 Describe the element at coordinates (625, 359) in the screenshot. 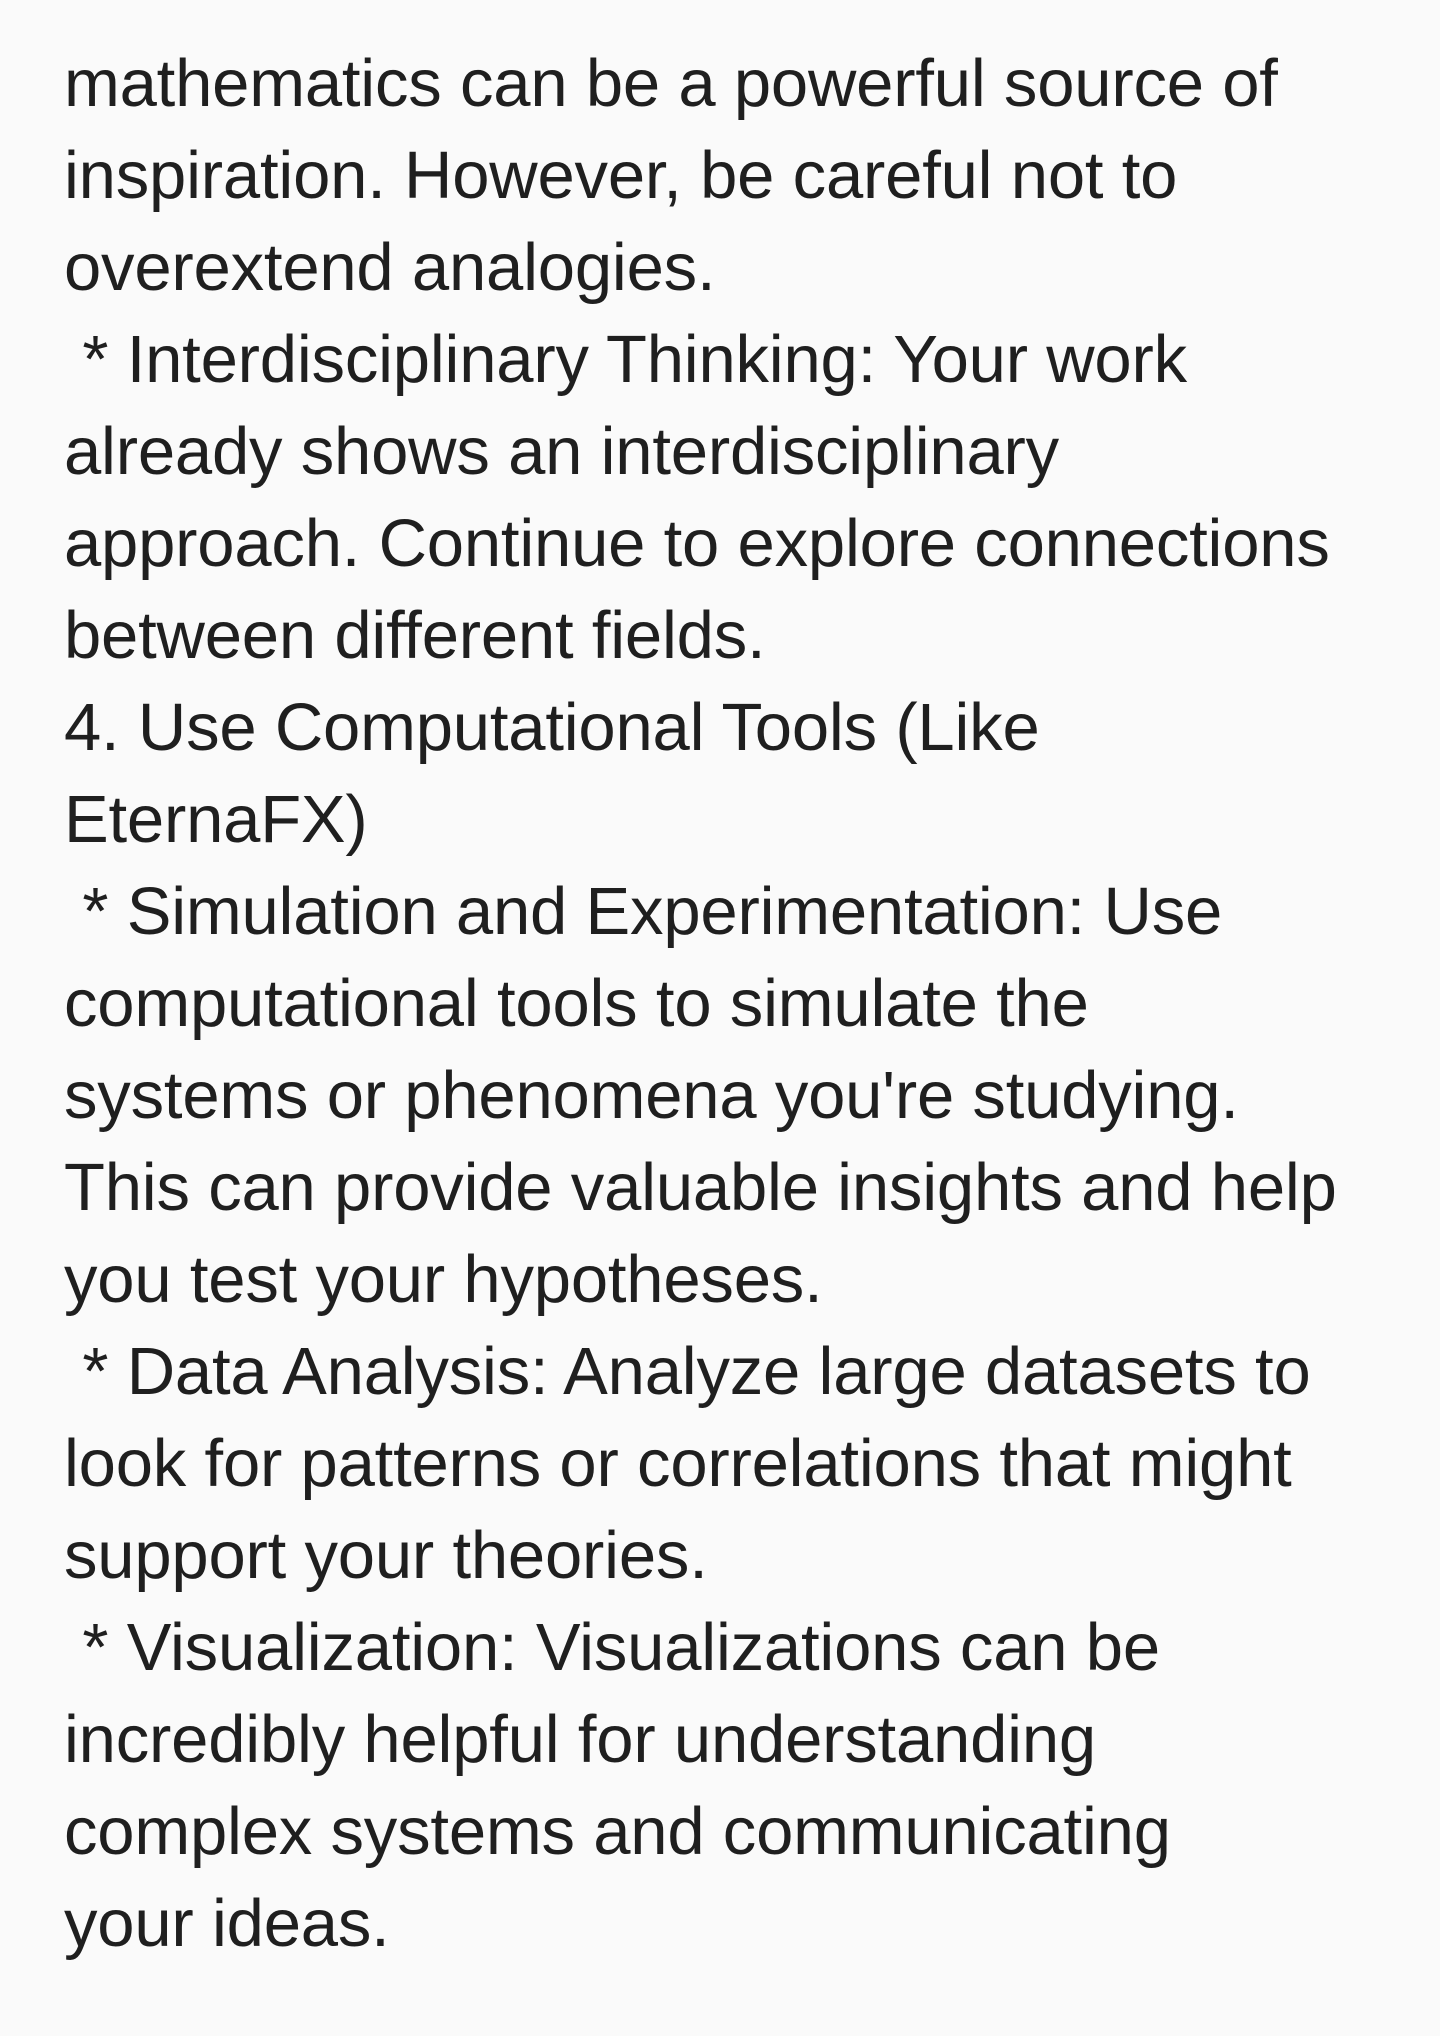

I see `bullet-line: * Interdisciplinary Thinking: Your work` at that location.